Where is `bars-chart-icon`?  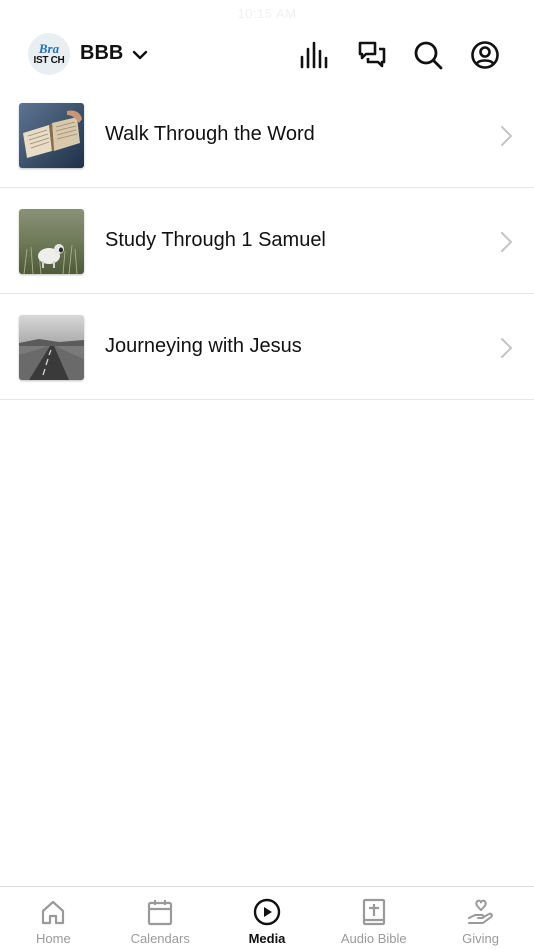
bars-chart-icon is located at coordinates (314, 55).